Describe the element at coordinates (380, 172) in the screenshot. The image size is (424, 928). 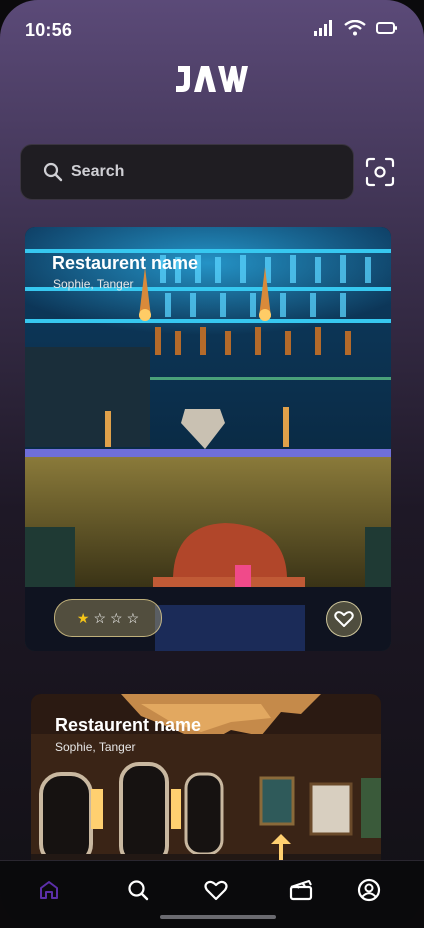
I see `scan-icon` at that location.